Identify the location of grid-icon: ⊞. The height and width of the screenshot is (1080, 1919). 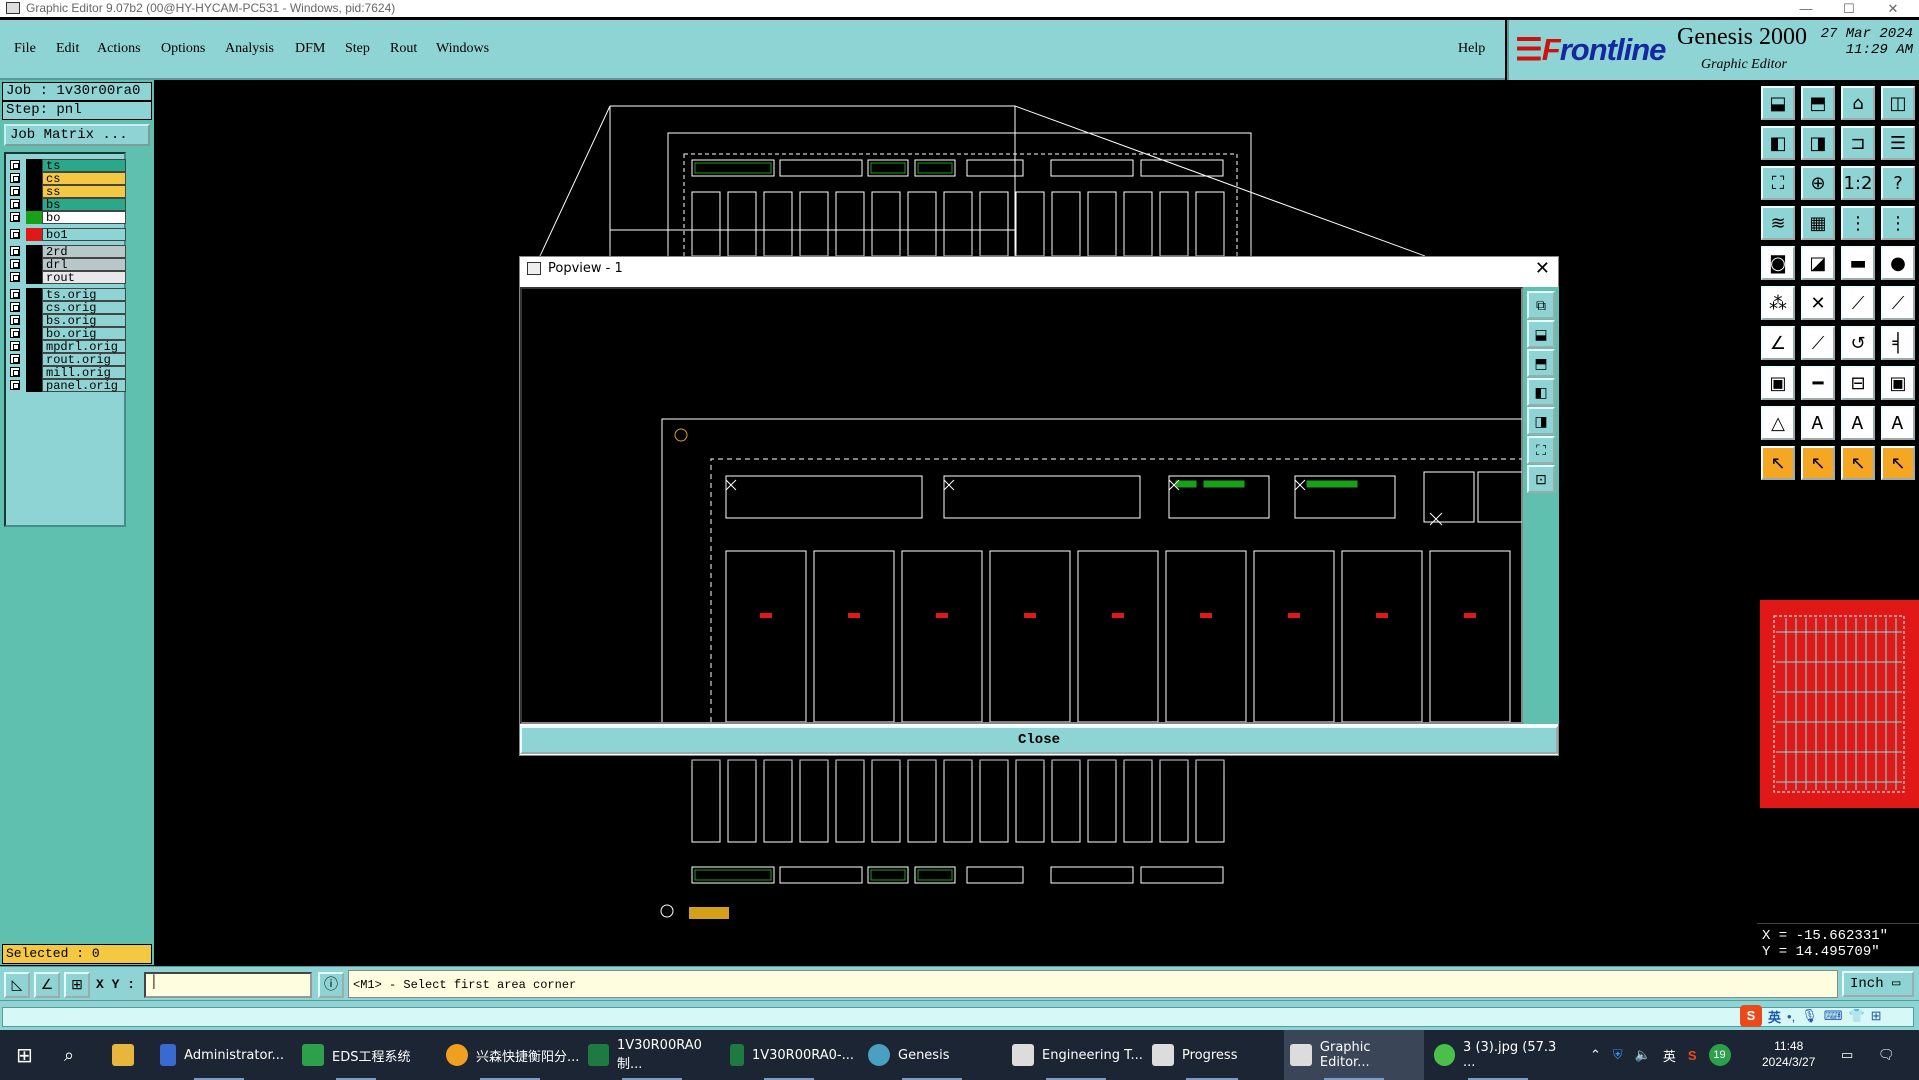
(77, 985).